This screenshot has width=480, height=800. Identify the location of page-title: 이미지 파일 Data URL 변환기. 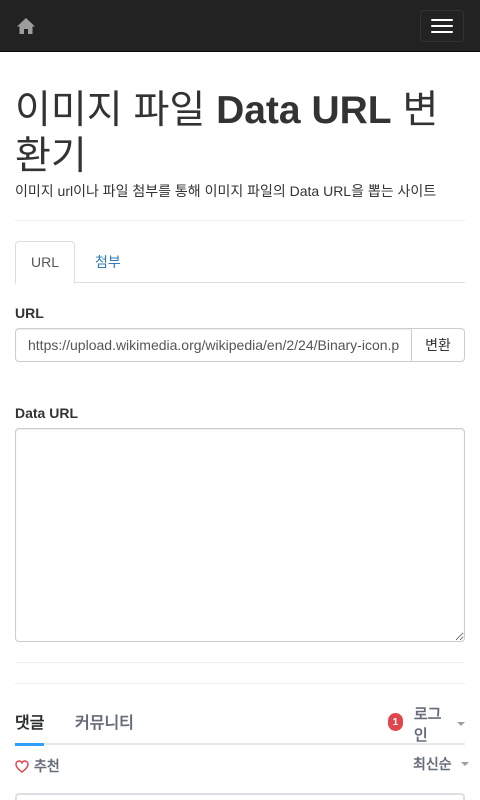
(242, 134).